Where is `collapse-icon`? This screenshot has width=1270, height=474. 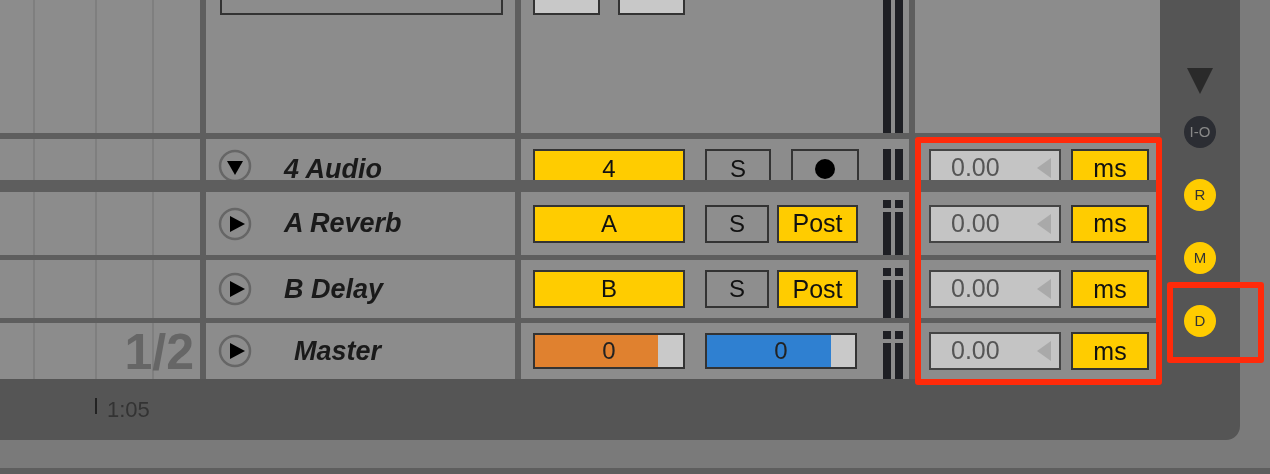 collapse-icon is located at coordinates (235, 164).